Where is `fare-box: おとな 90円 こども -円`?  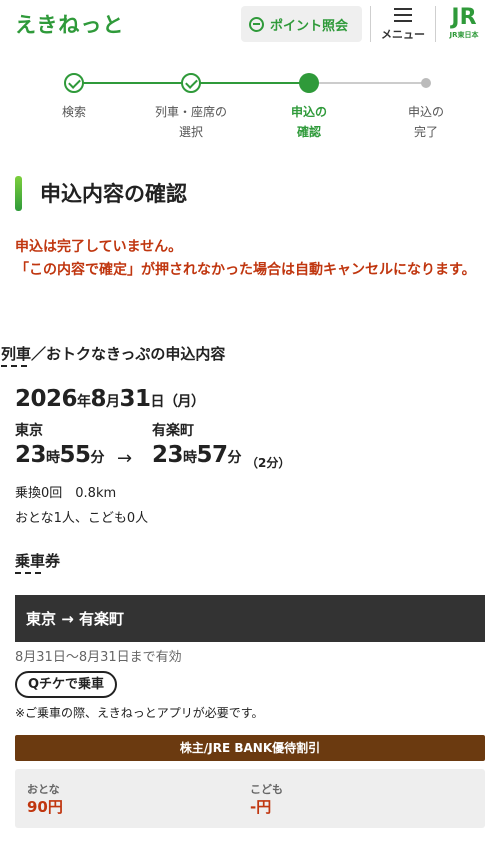
fare-box: おとな 90円 こども -円 is located at coordinates (250, 798).